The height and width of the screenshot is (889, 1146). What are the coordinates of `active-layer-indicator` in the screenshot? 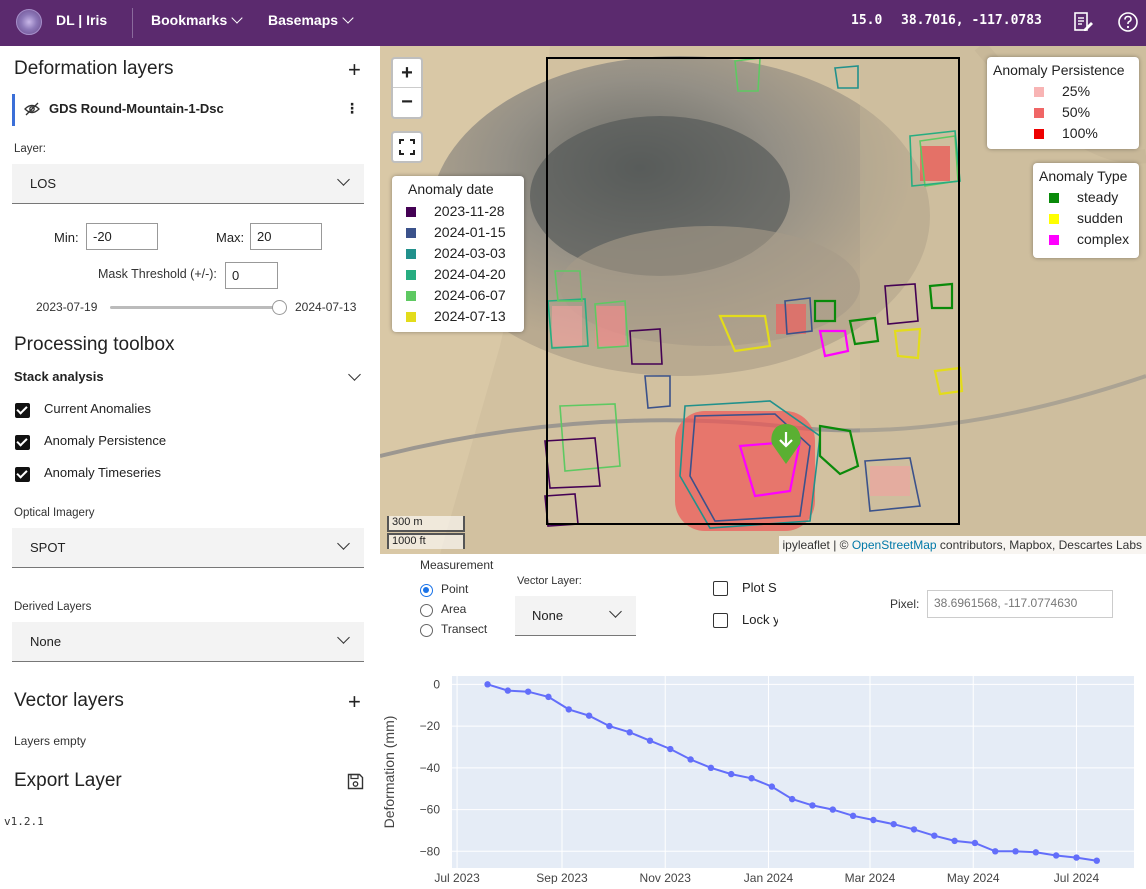 It's located at (13, 110).